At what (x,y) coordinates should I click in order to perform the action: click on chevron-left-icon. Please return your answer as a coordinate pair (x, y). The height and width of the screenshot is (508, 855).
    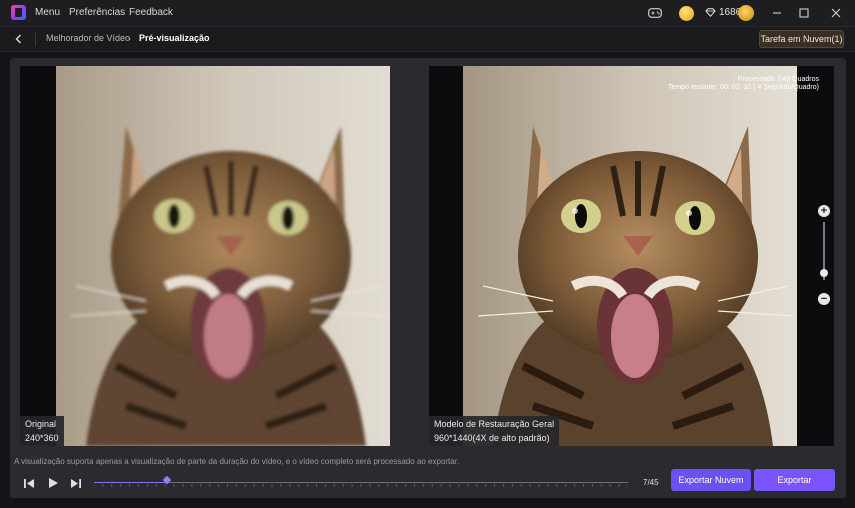
    Looking at the image, I should click on (18, 39).